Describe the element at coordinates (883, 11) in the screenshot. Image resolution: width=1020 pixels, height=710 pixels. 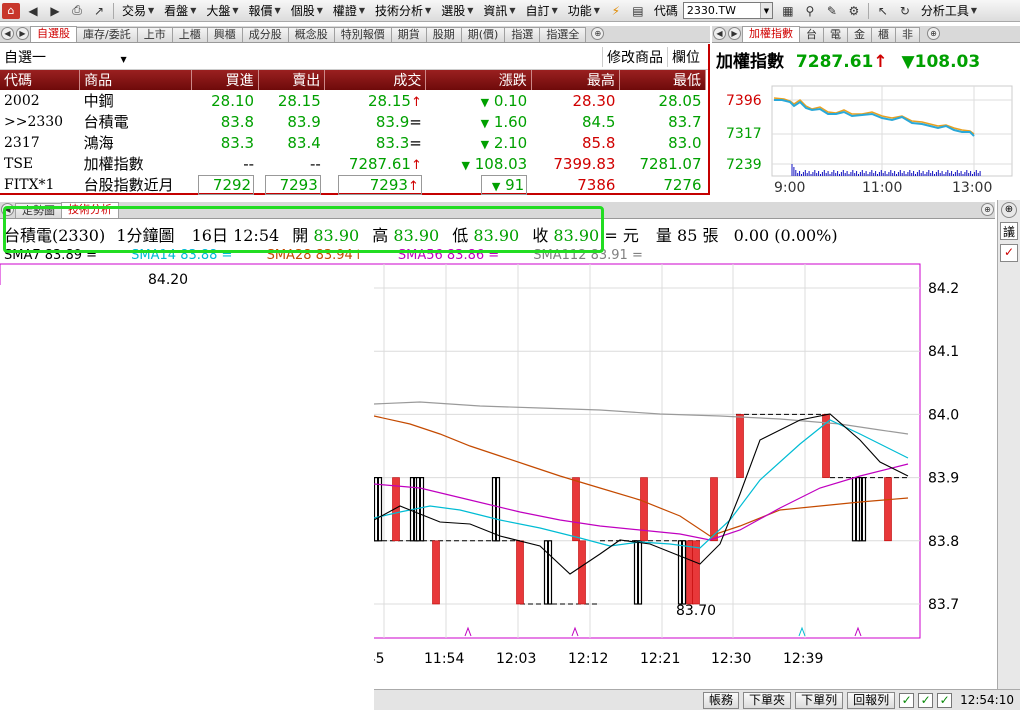
I see `cursor-icon: ↖` at that location.